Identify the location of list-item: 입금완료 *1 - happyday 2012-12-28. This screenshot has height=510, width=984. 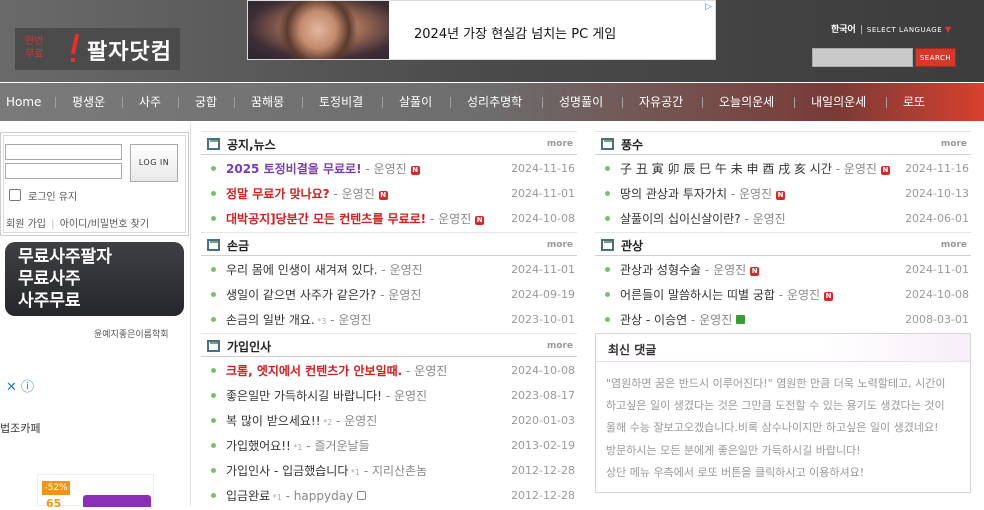
(389, 495).